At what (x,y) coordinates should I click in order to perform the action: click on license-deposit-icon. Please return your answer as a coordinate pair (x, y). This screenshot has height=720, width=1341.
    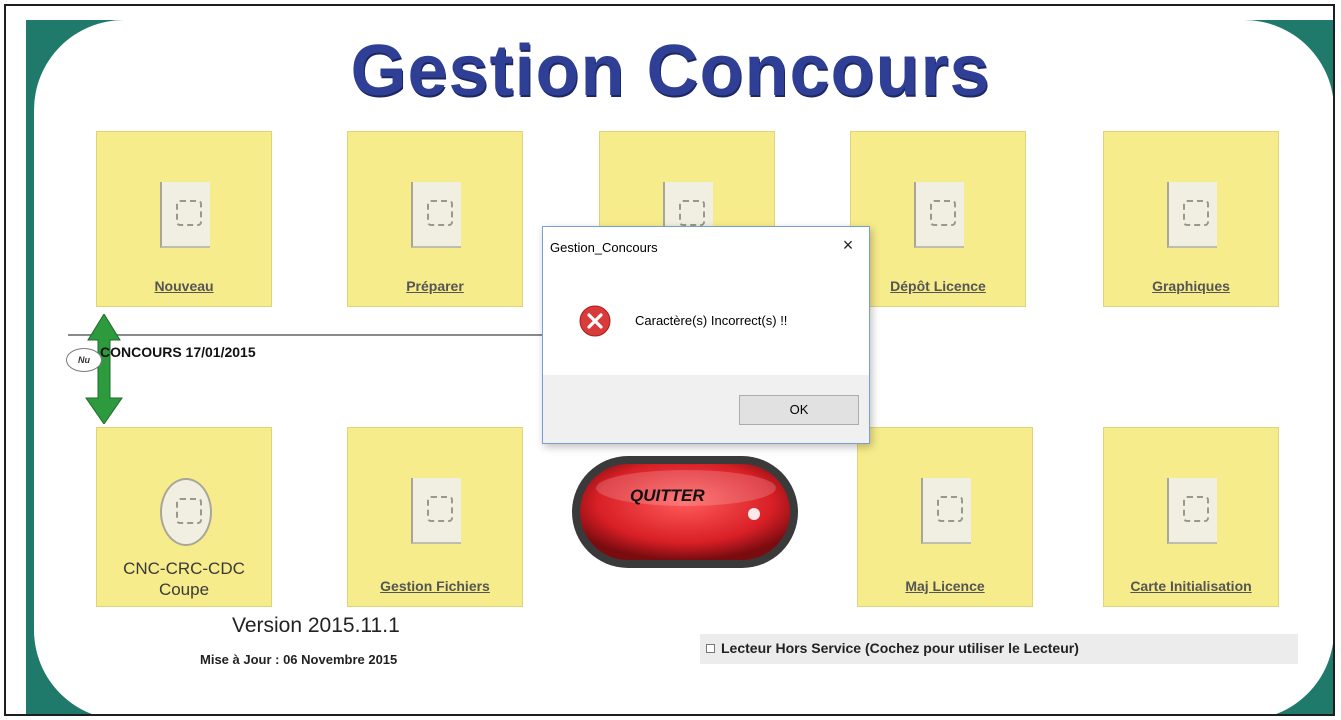
    Looking at the image, I should click on (939, 215).